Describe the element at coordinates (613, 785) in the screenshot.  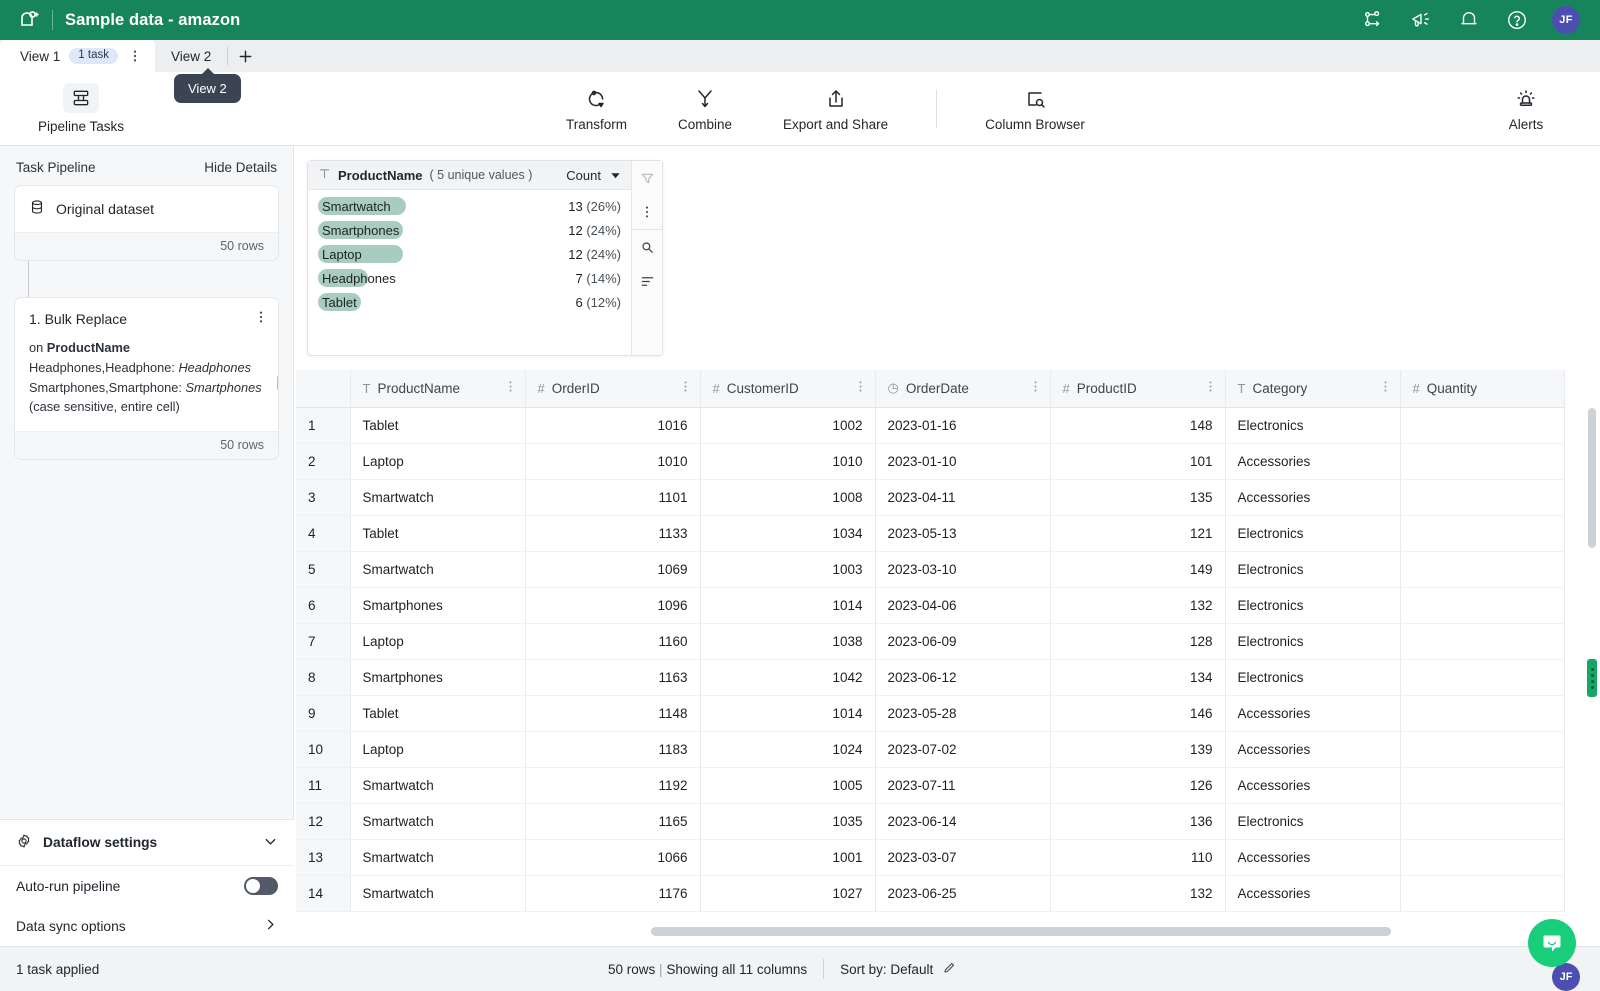
I see `cell-orderid: 1192` at that location.